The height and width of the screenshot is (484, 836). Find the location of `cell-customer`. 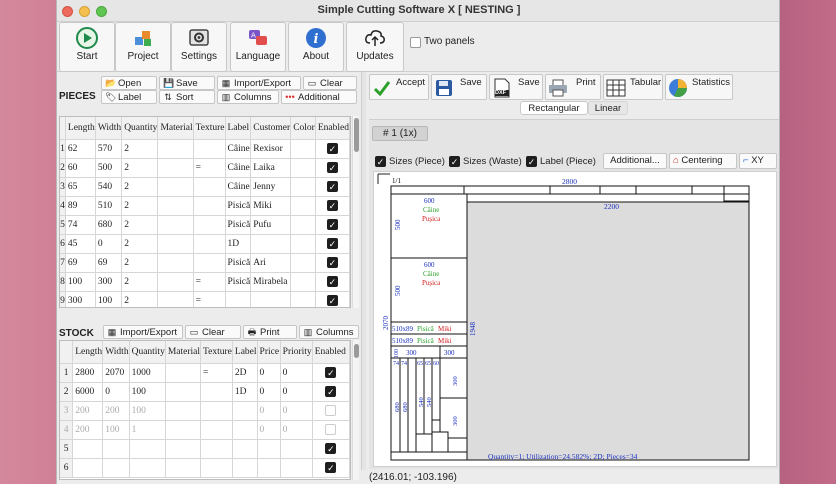

cell-customer is located at coordinates (271, 244).